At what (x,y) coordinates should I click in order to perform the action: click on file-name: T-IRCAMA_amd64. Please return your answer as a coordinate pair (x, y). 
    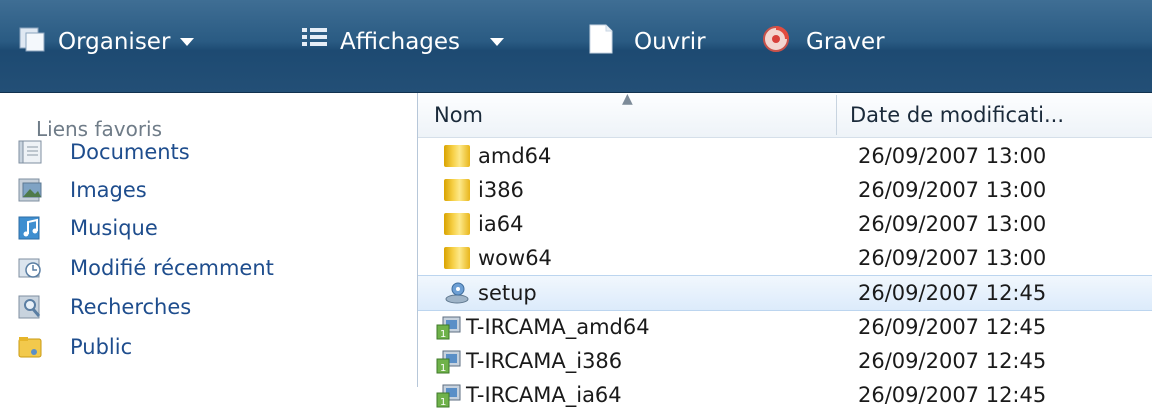
    Looking at the image, I should click on (558, 327).